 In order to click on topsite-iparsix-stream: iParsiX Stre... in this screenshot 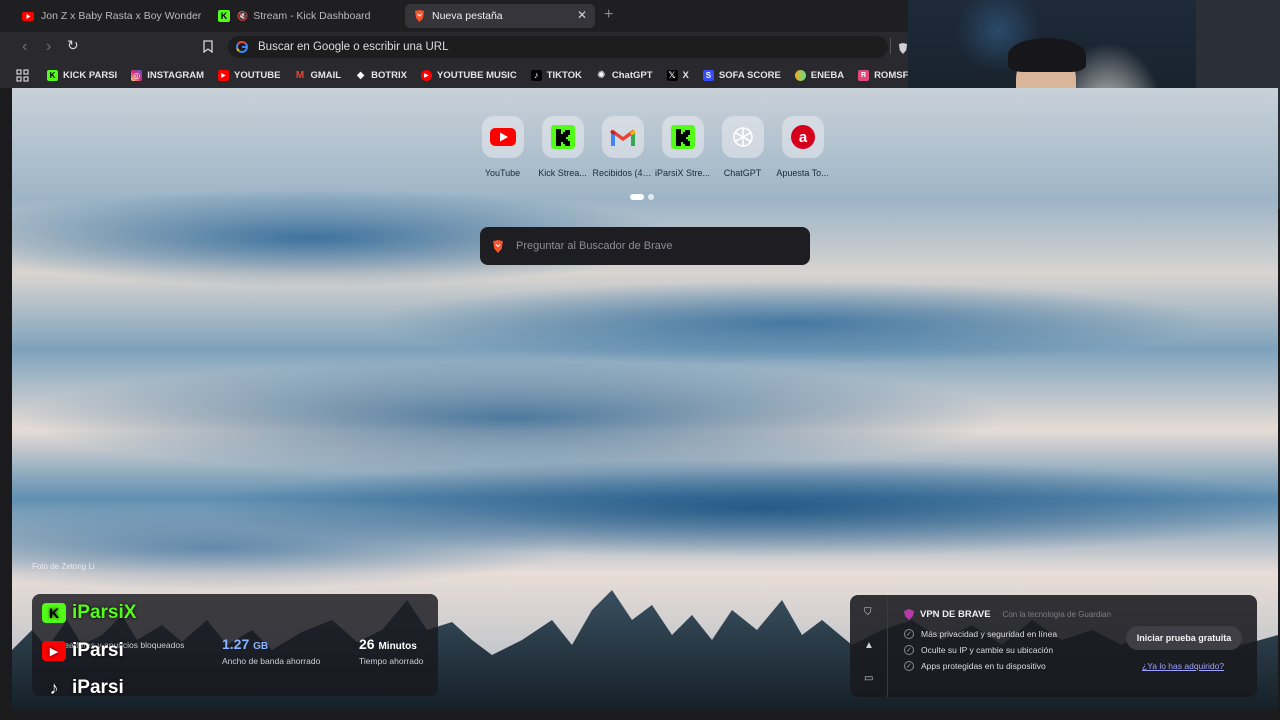, I will do `click(682, 147)`.